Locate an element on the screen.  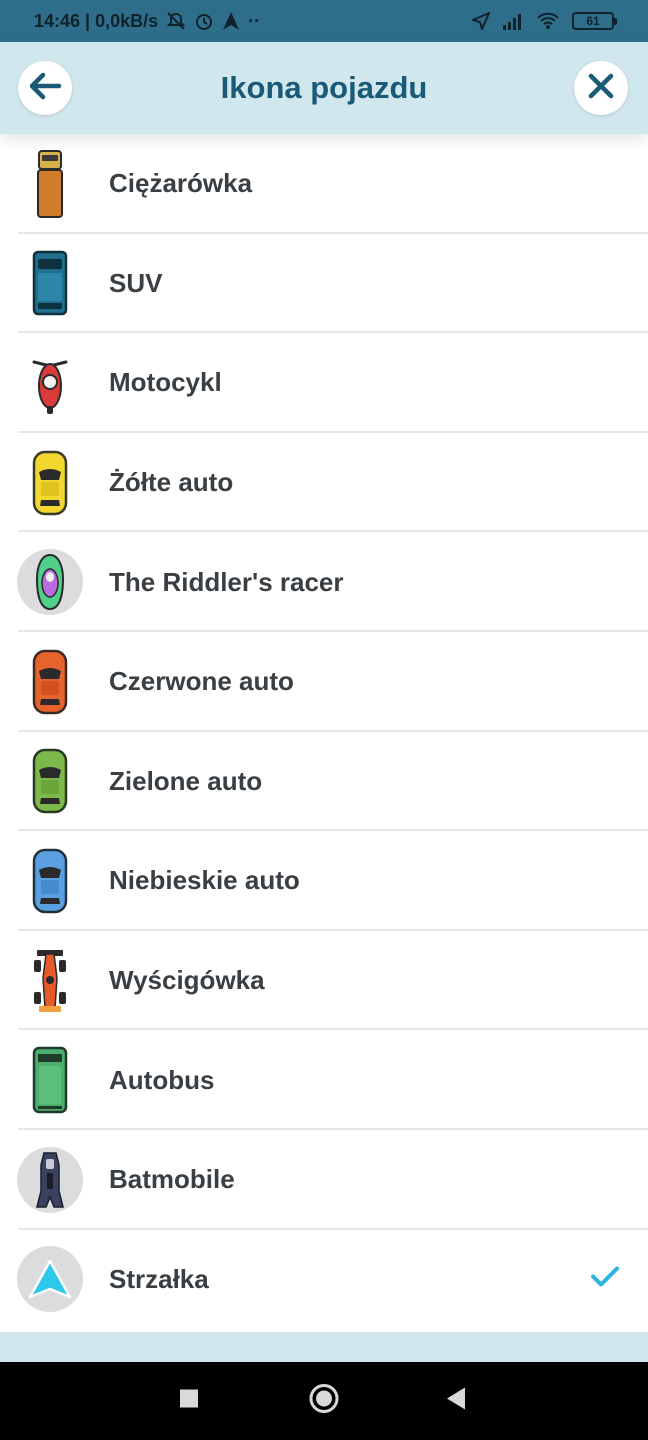
status-time-speed: 14:46 | 0,0kB/s is located at coordinates (96, 20).